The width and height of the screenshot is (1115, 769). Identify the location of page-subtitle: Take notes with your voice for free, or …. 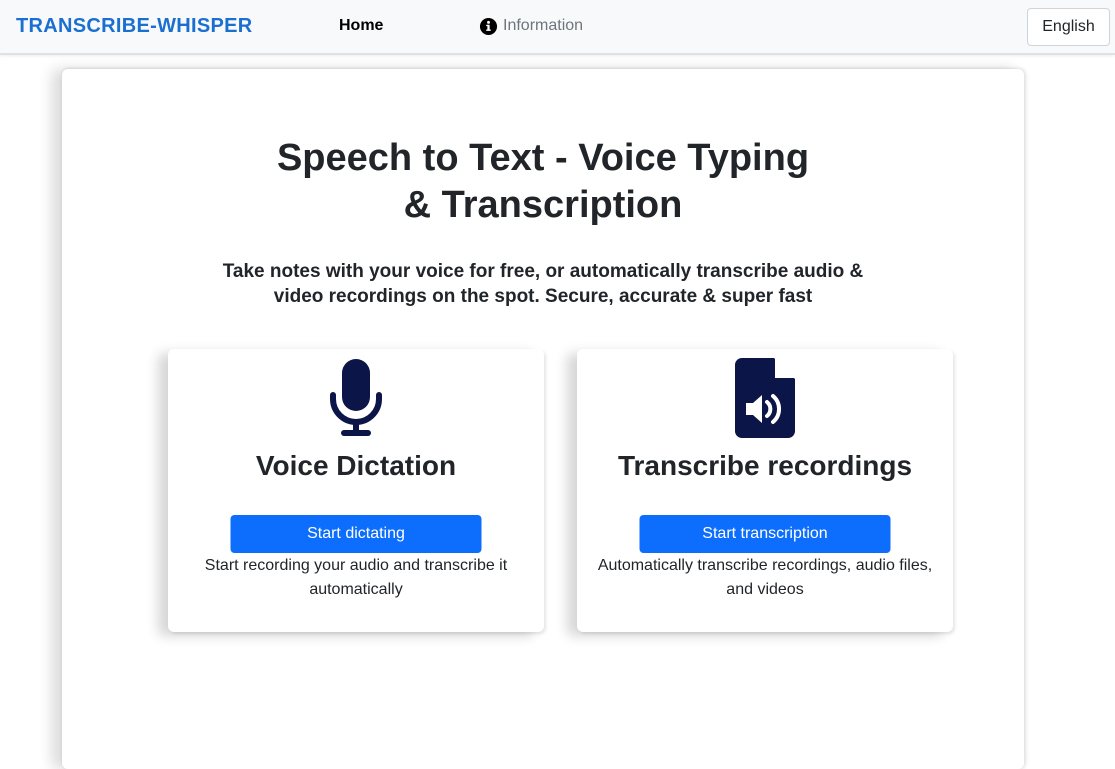
(543, 284).